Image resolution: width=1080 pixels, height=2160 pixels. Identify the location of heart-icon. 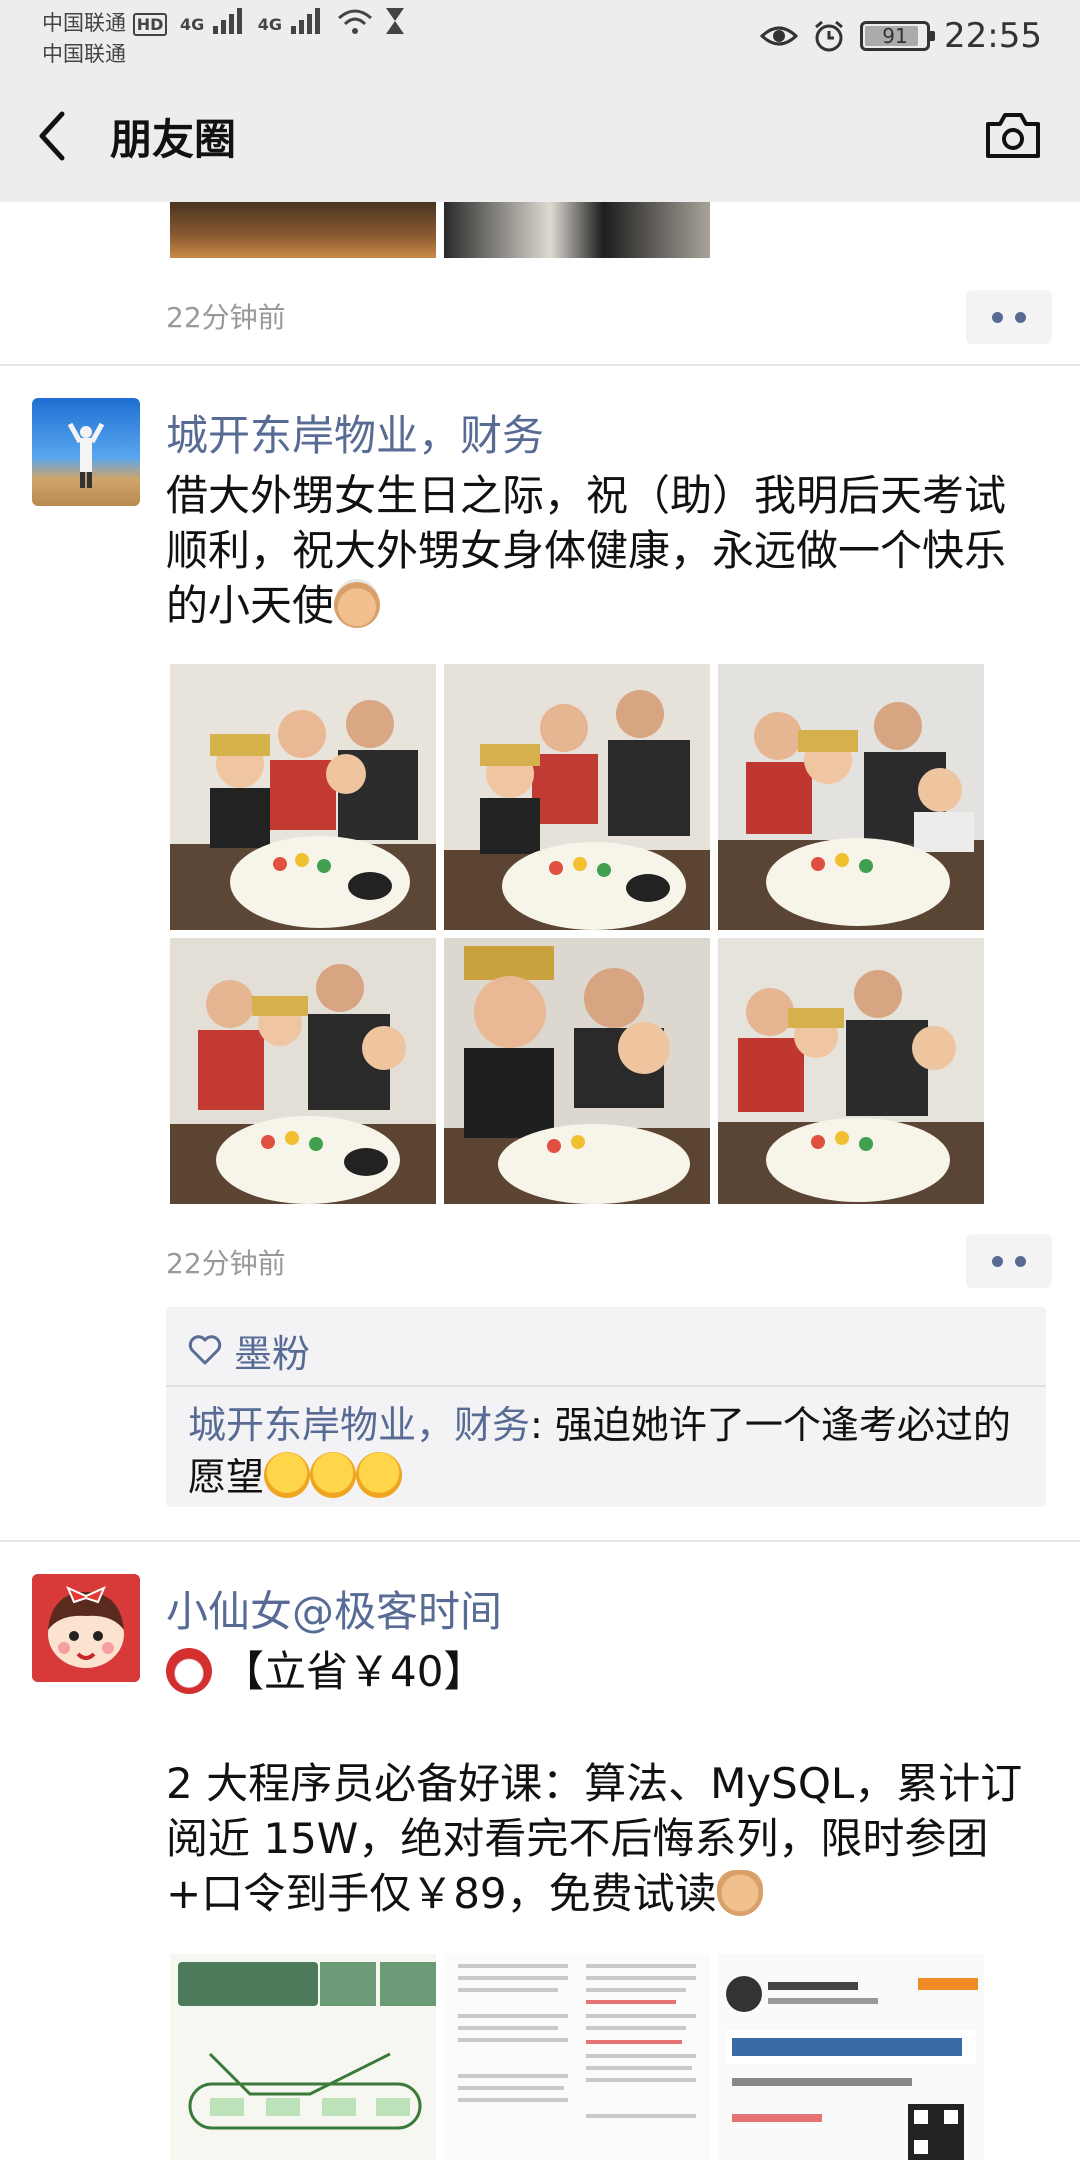
(205, 1350).